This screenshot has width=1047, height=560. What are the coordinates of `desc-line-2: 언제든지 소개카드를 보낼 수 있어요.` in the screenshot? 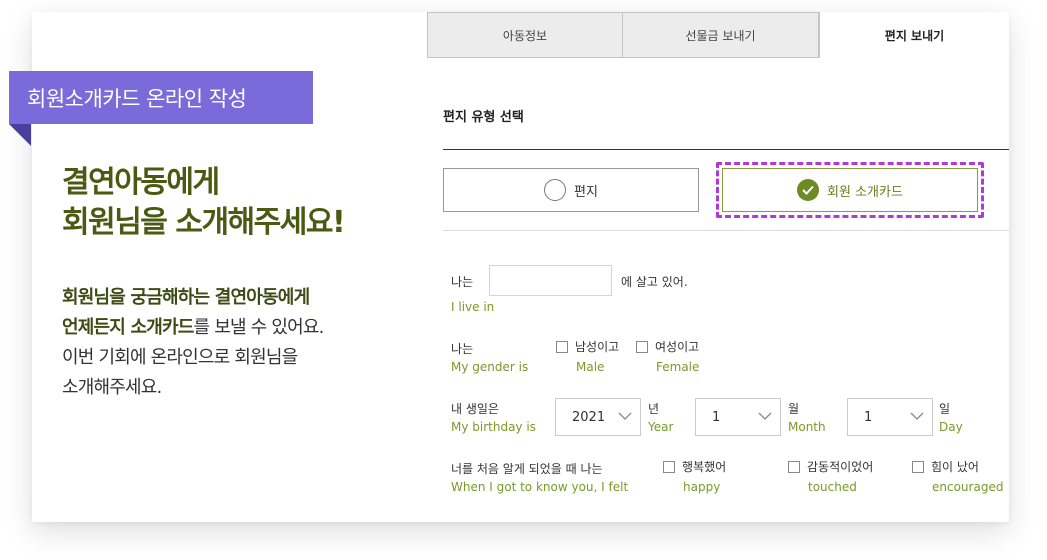 It's located at (232, 328).